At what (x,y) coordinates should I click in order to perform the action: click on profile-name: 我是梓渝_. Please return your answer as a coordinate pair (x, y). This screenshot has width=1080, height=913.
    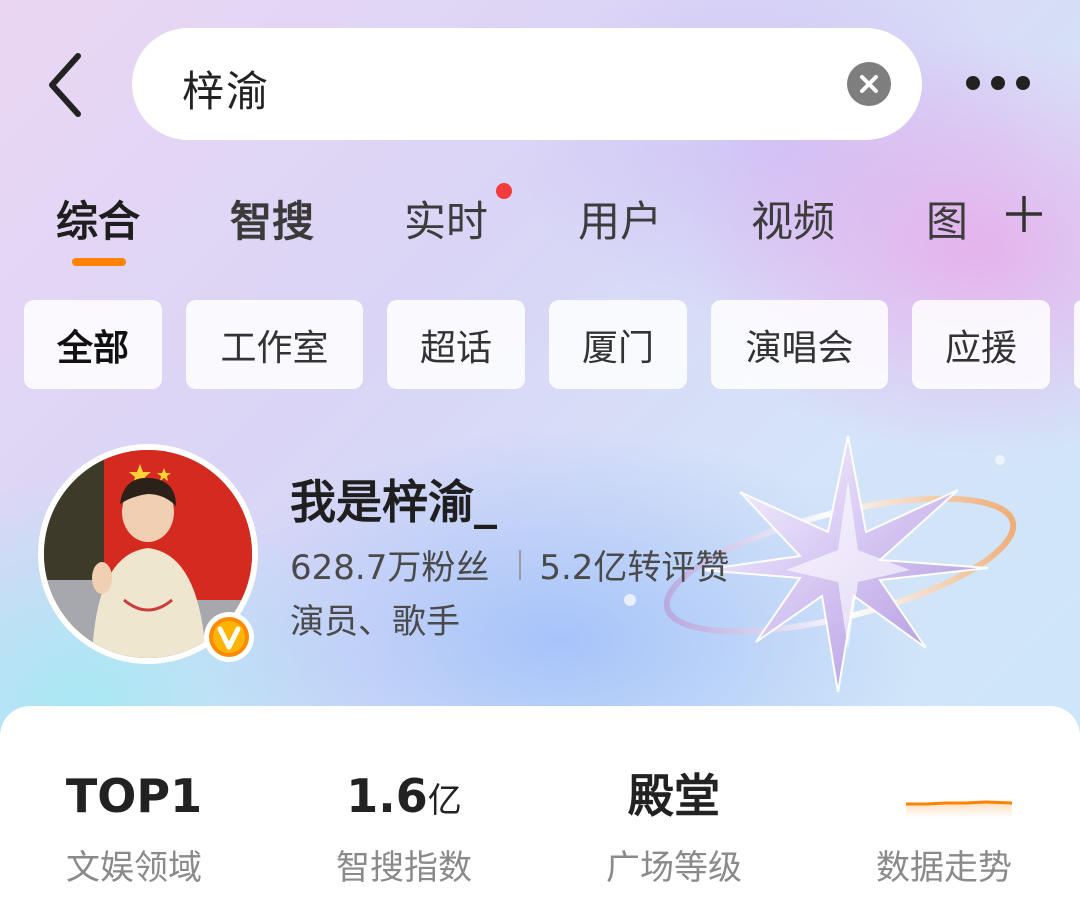
    Looking at the image, I should click on (393, 499).